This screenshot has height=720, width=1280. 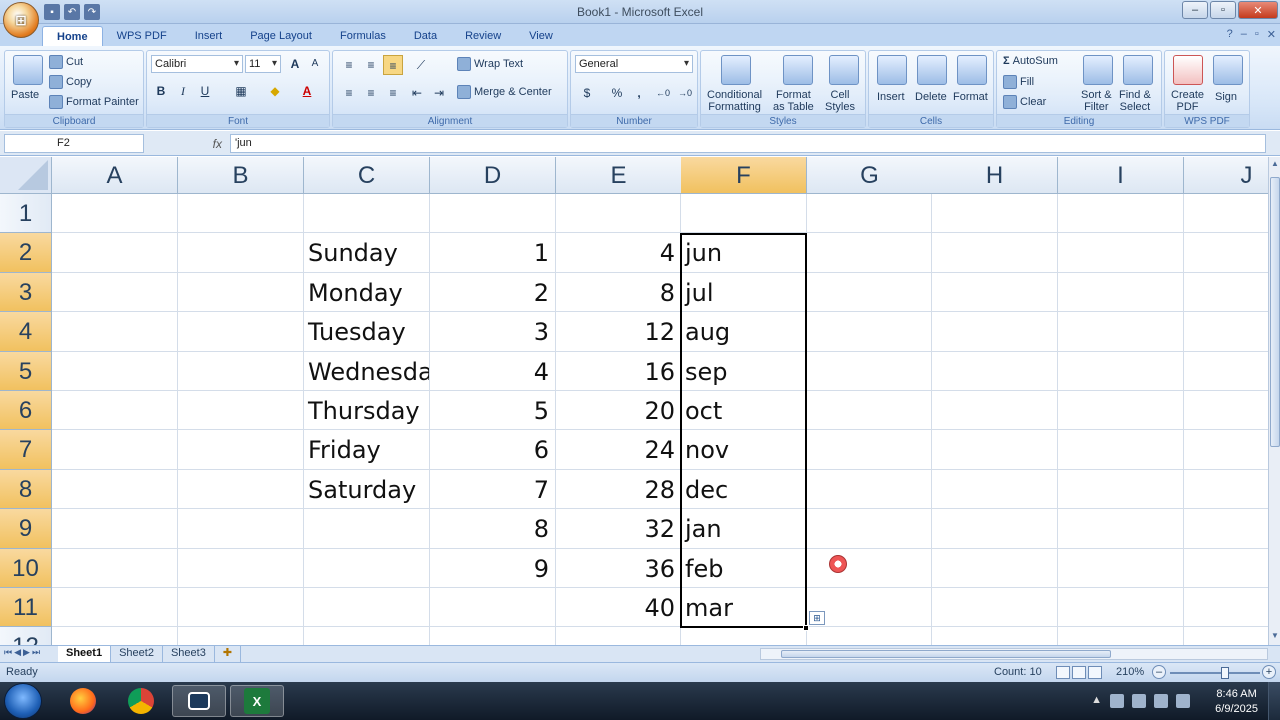 I want to click on decrease-decimal-icon: →0, so click(x=685, y=93).